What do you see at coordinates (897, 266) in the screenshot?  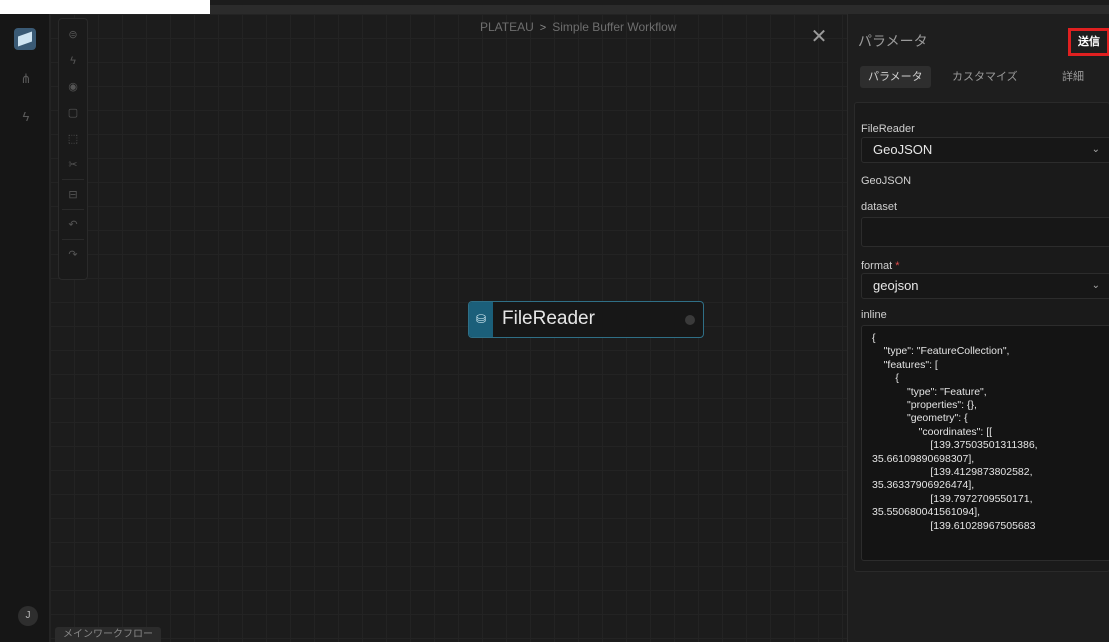 I see `required-marker: *` at bounding box center [897, 266].